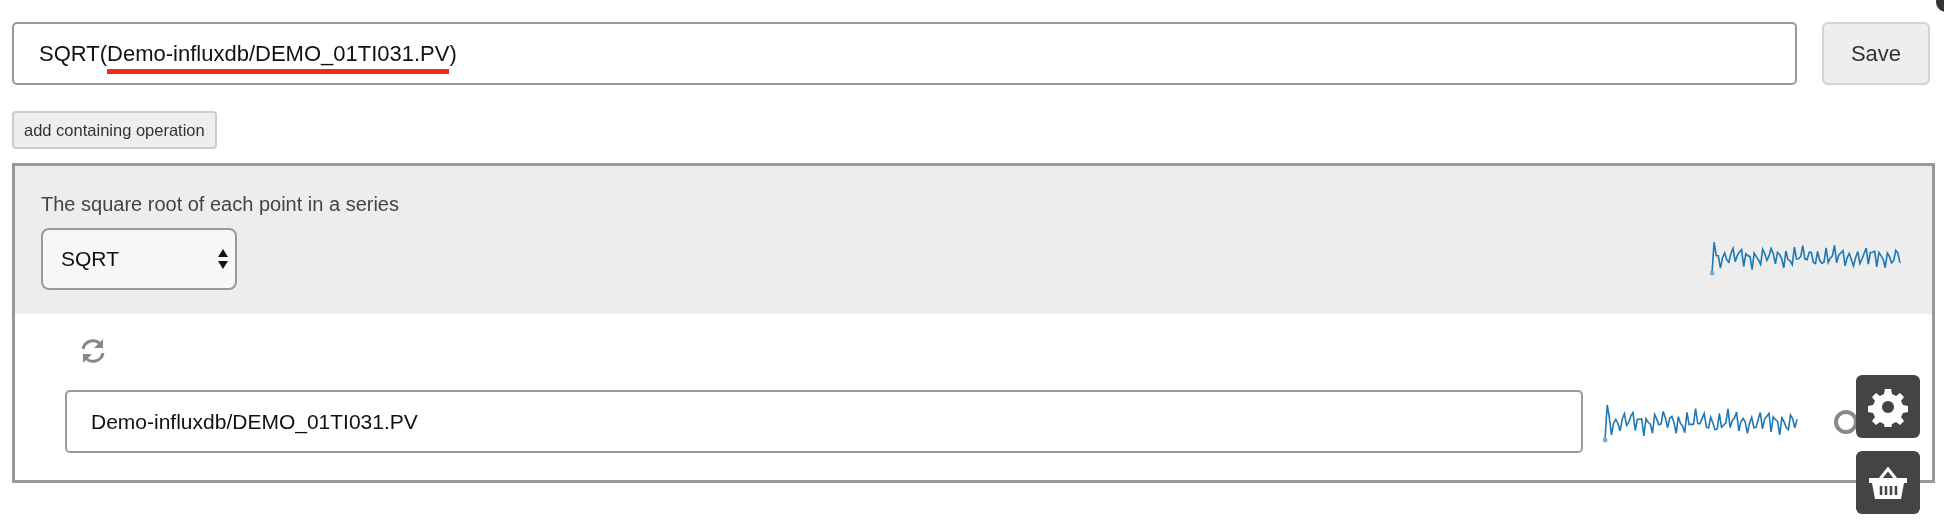  I want to click on save-button: Save, so click(1876, 53).